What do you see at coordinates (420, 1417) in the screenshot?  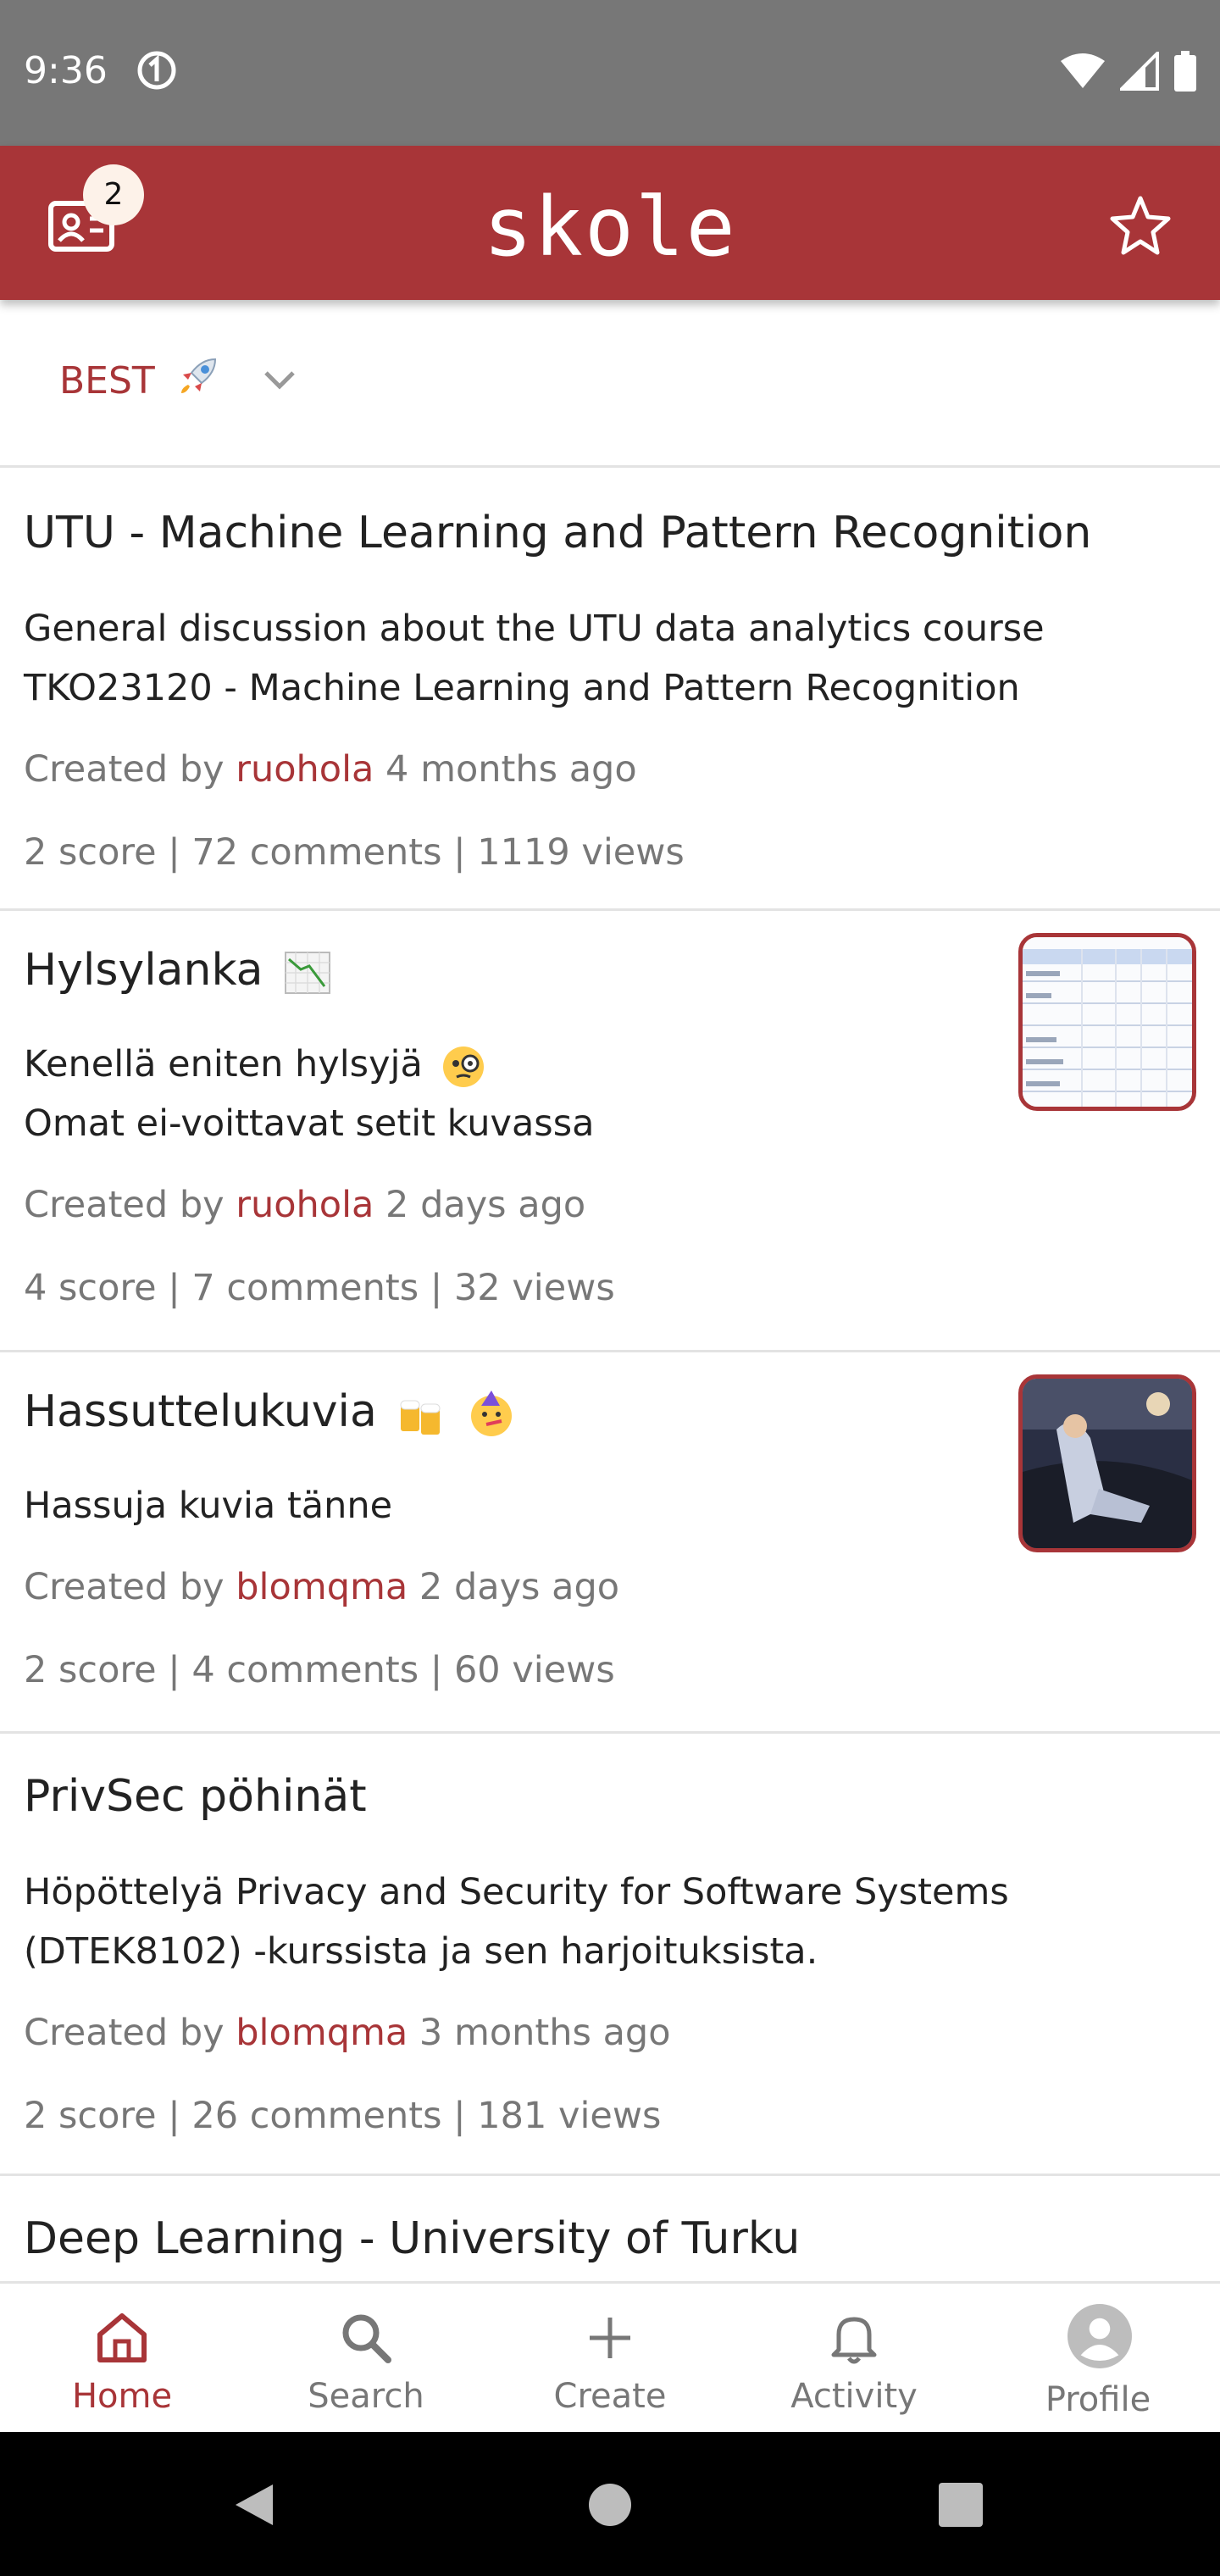 I see `beer-mugs-icon` at bounding box center [420, 1417].